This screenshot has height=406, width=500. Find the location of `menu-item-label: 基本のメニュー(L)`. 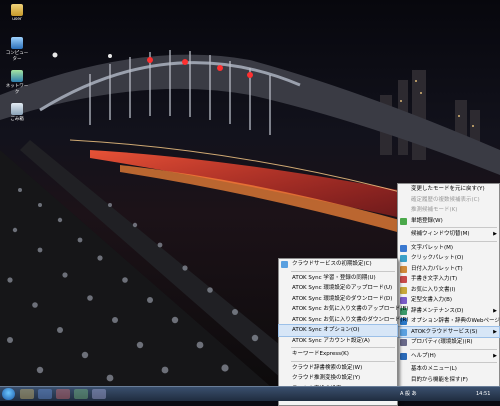

menu-item-label: 基本のメニュー(L) is located at coordinates (434, 369).